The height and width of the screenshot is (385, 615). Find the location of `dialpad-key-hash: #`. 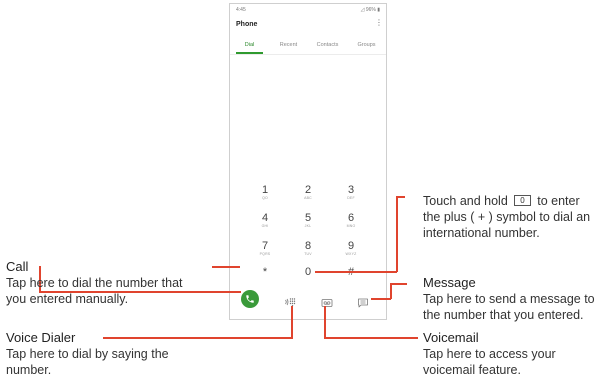

dialpad-key-hash: # is located at coordinates (351, 272).